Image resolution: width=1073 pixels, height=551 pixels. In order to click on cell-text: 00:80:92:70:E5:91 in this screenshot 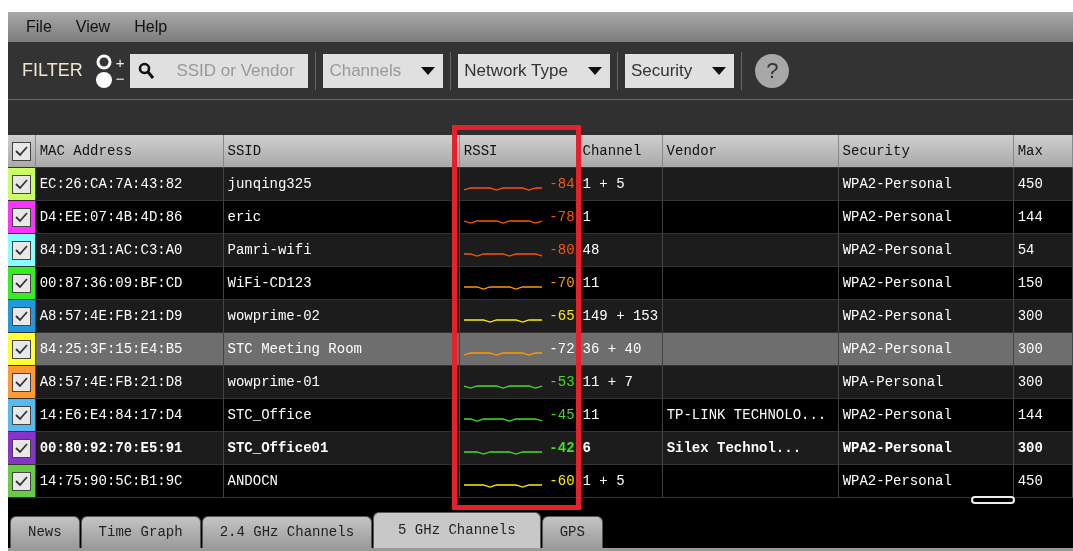, I will do `click(111, 448)`.